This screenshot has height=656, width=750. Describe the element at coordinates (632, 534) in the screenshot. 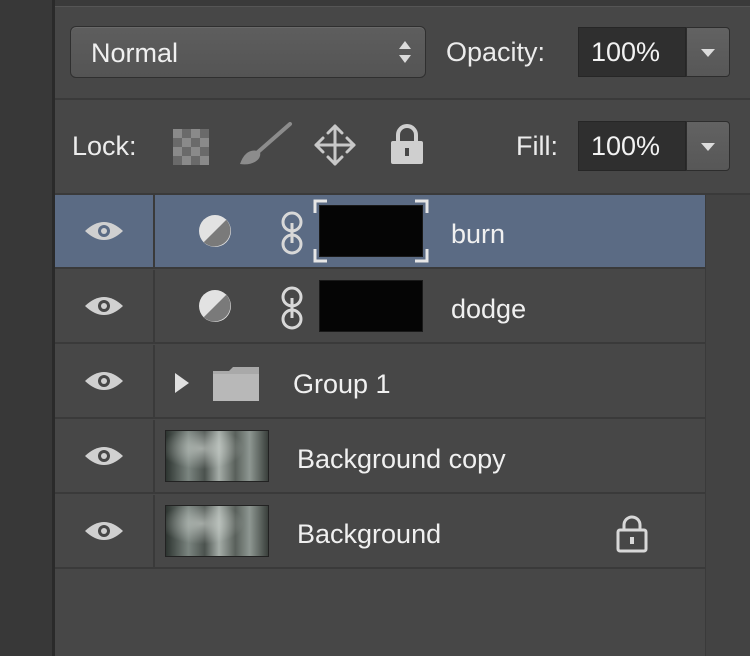

I see `layer-locked-padlock-icon` at that location.